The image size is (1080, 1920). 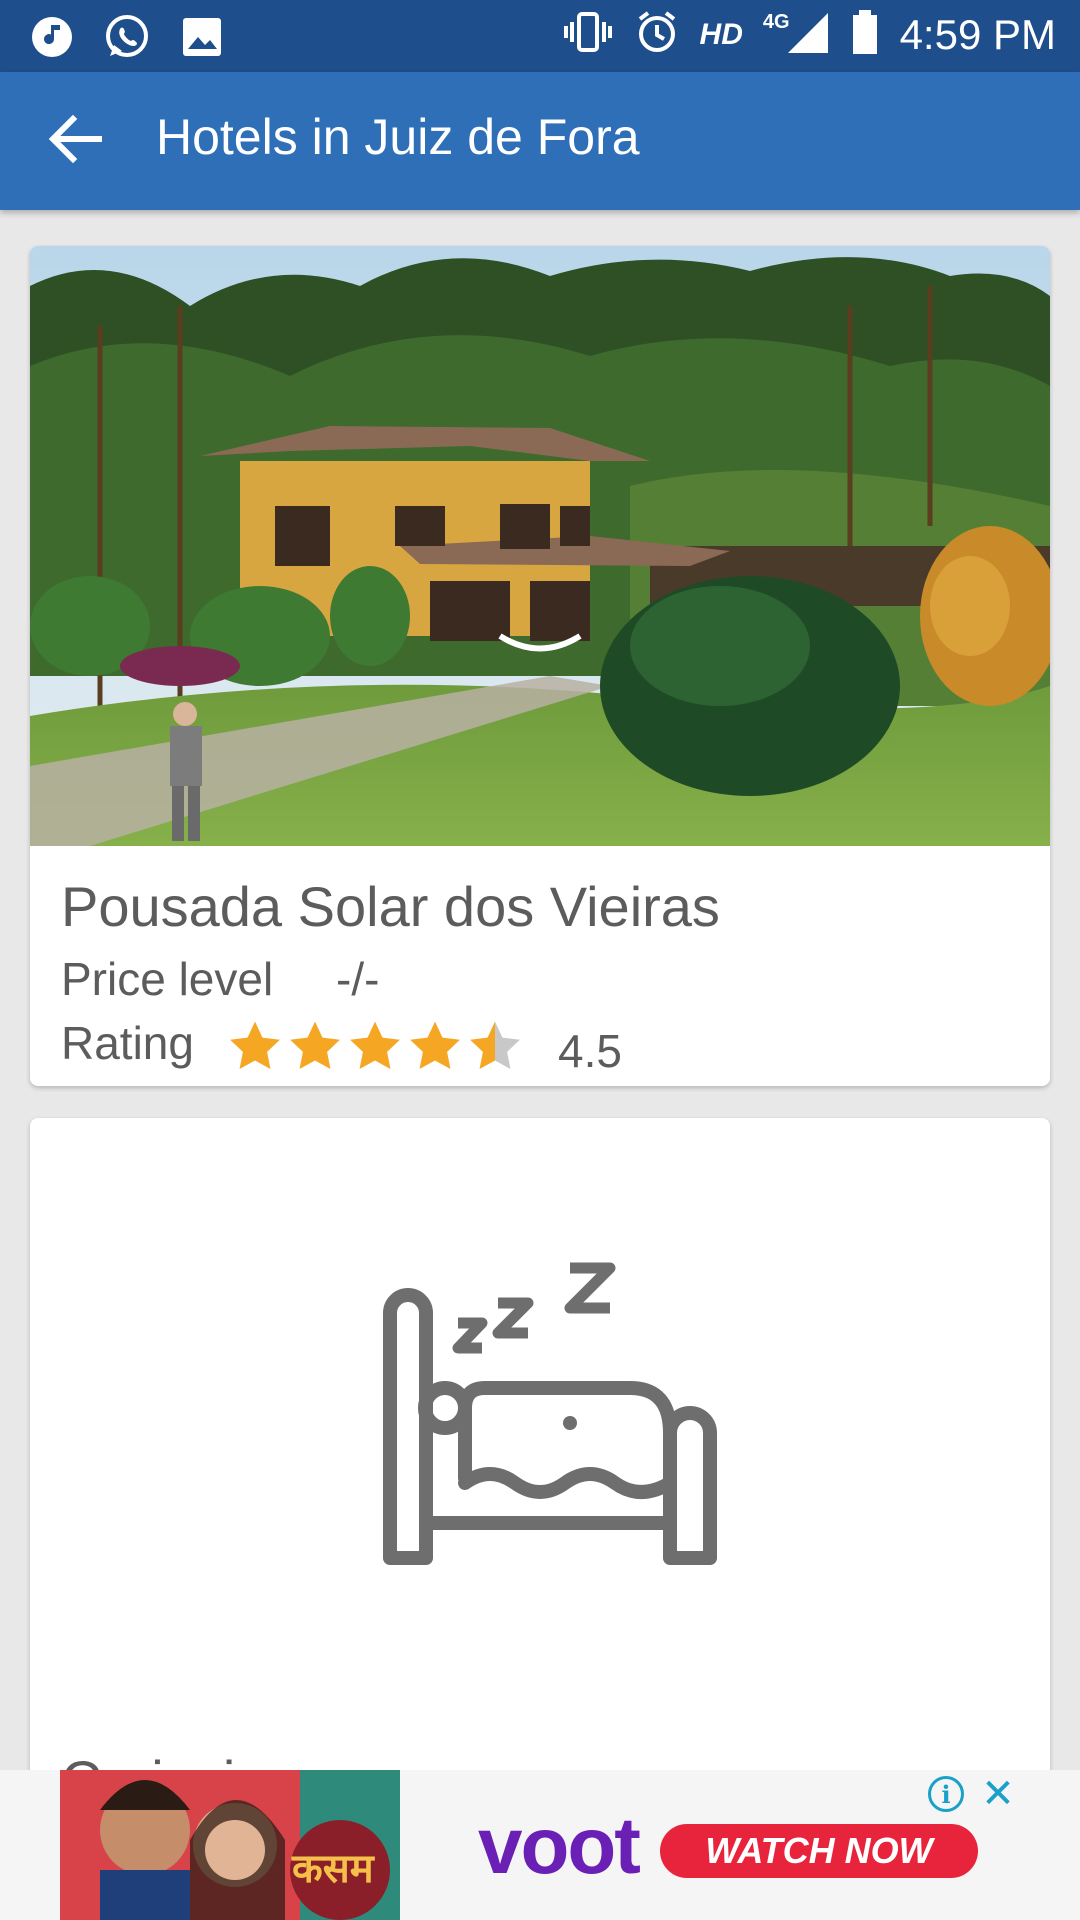 I want to click on ad-image: कसम, so click(x=230, y=1845).